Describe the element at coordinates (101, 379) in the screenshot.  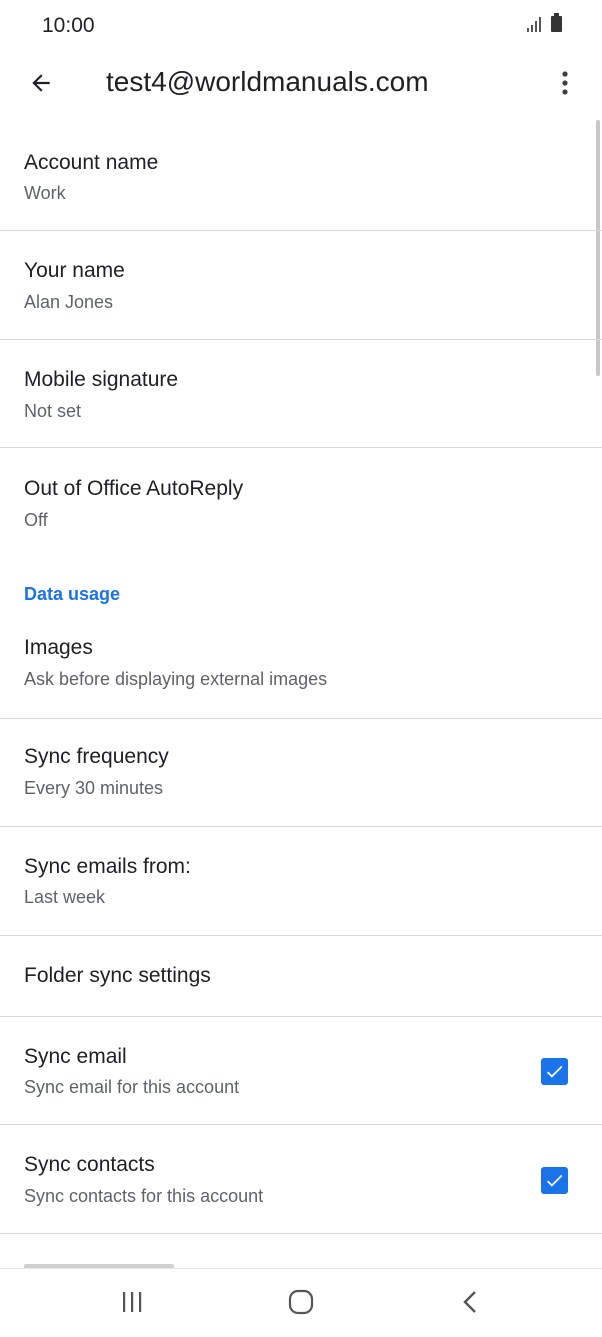
I see `setting-title: Mobile signature` at that location.